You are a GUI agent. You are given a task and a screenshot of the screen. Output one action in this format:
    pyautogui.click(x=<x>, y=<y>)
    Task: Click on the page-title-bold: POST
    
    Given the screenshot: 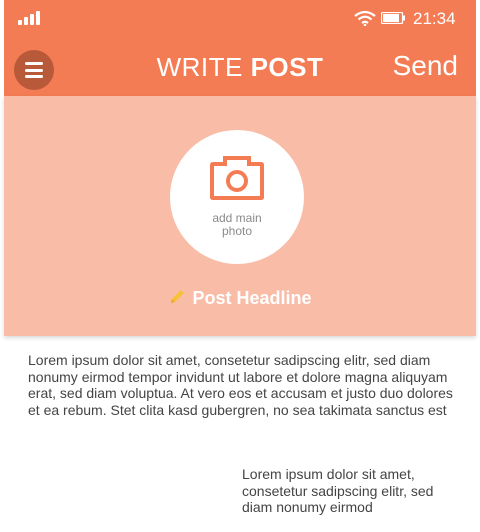 What is the action you would take?
    pyautogui.click(x=287, y=67)
    